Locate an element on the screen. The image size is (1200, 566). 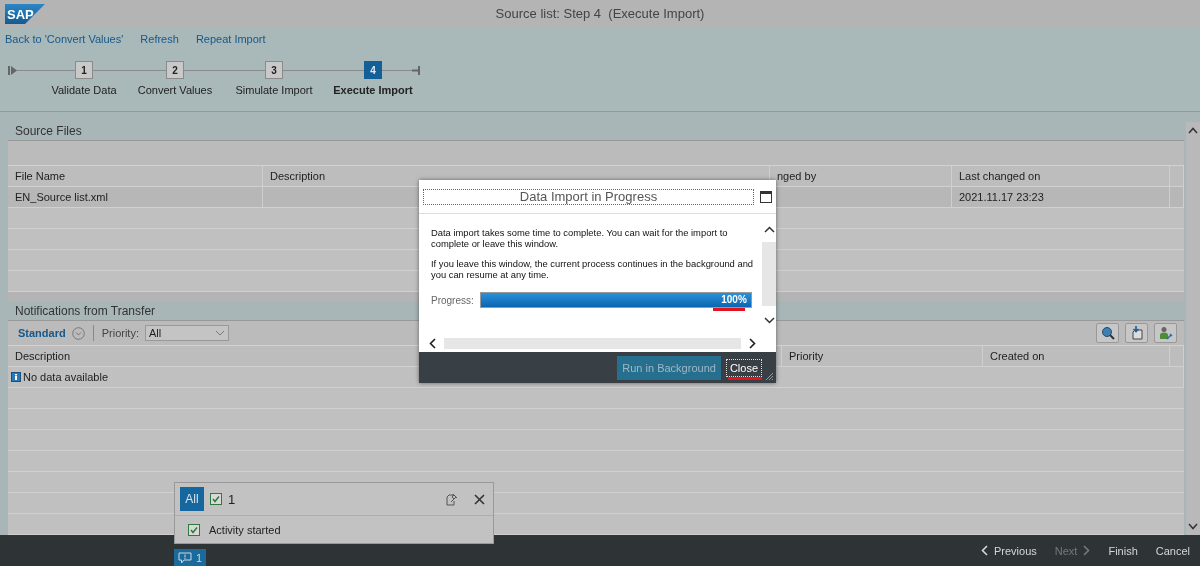
step-label: Validate Data is located at coordinates (84, 90).